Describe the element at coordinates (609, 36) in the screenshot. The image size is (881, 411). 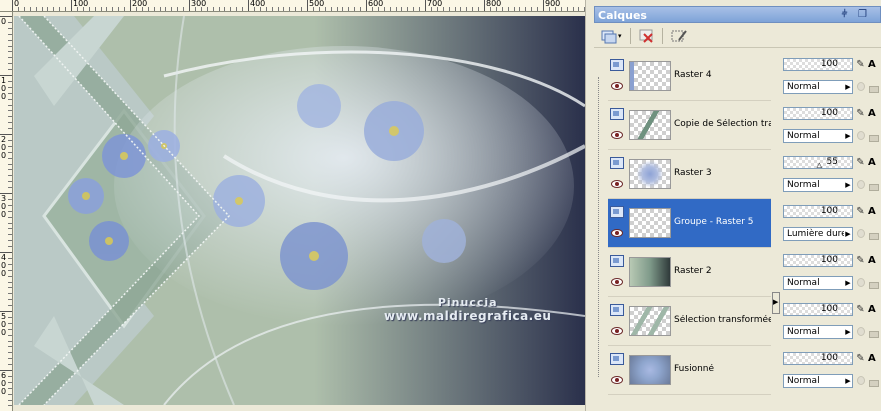
I see `new-layer-icon` at that location.